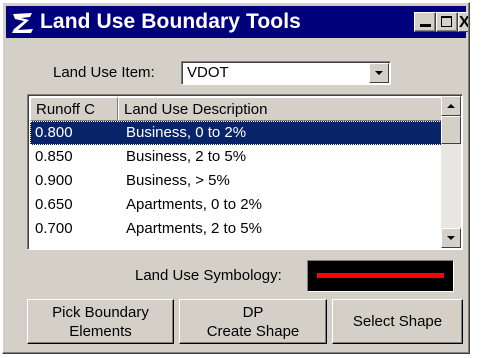 This screenshot has height=358, width=485. I want to click on runoff-cell: 0.800, so click(54, 132).